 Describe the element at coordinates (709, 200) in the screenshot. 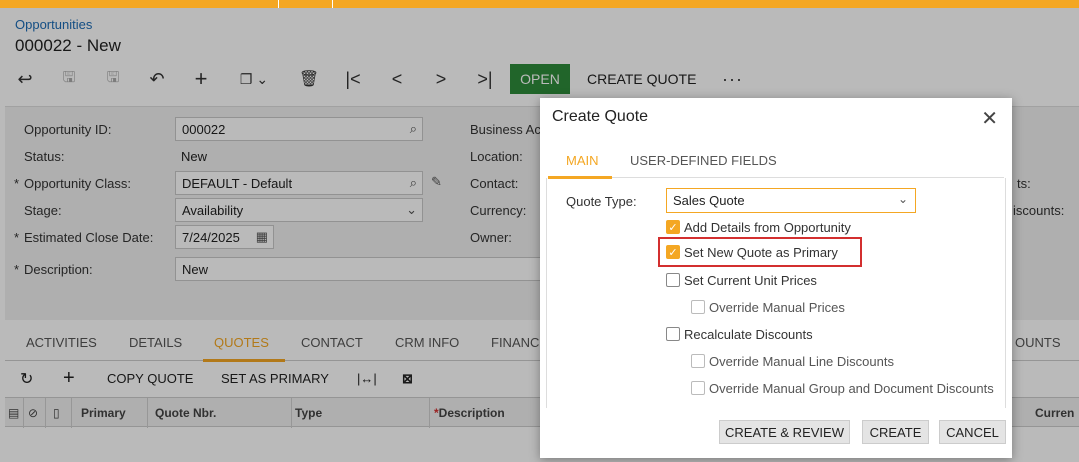

I see `quote-type-value: Sales Quote` at that location.